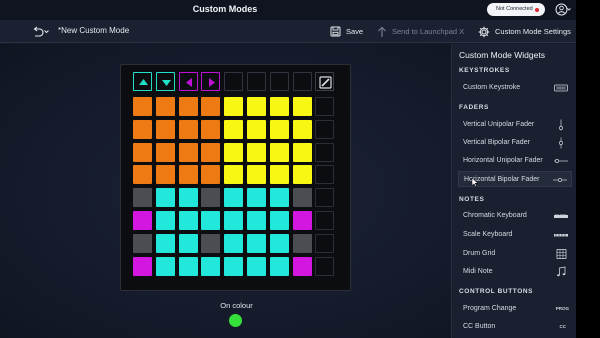 Image resolution: width=600 pixels, height=338 pixels. Describe the element at coordinates (515, 216) in the screenshot. I see `widget-chromatic-keyboard: Chromatic Keyboard` at that location.